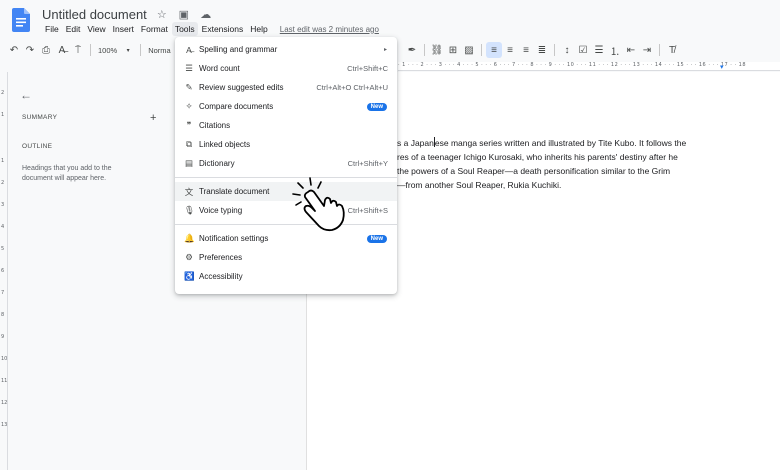 The height and width of the screenshot is (470, 780). I want to click on menu-item-word-count: ☰ Word count Ctrl+Shift+C, so click(286, 68).